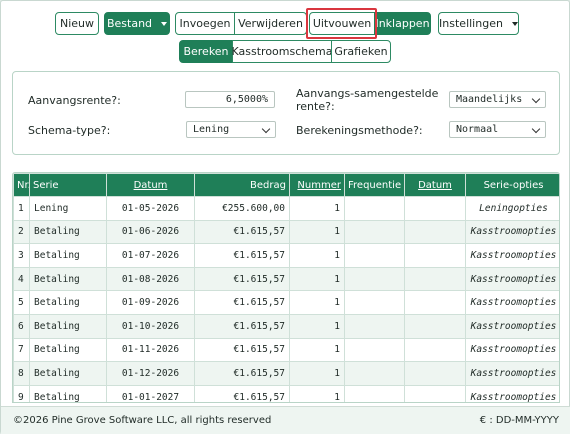 The width and height of the screenshot is (570, 434). Describe the element at coordinates (21, 302) in the screenshot. I see `cell-nr: 5` at that location.